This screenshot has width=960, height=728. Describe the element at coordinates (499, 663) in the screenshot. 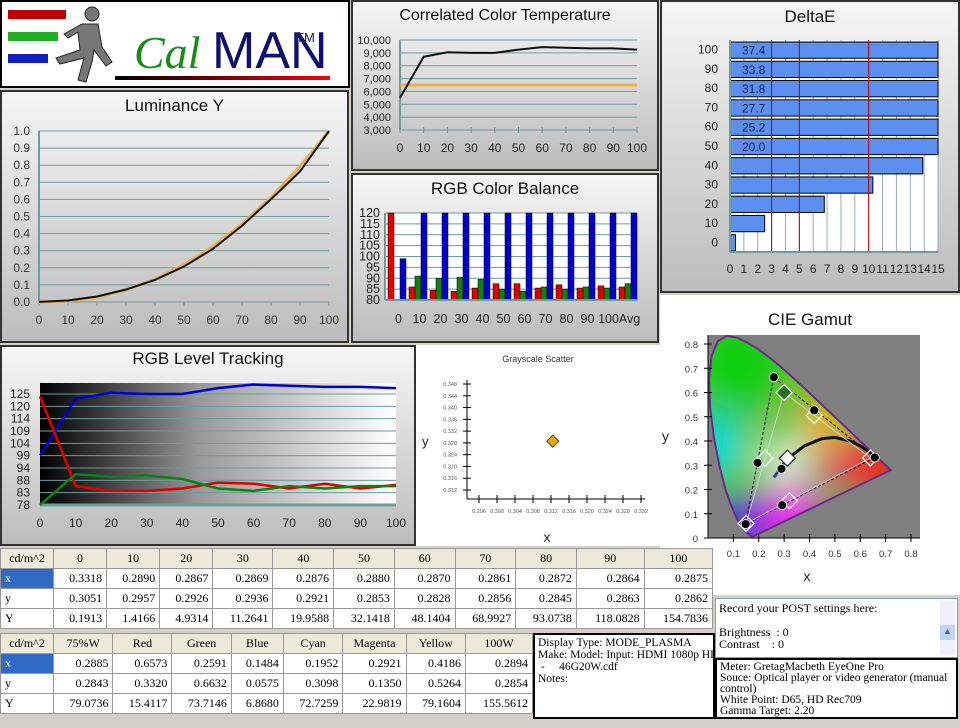

I see `table-cell: 0.2894` at that location.